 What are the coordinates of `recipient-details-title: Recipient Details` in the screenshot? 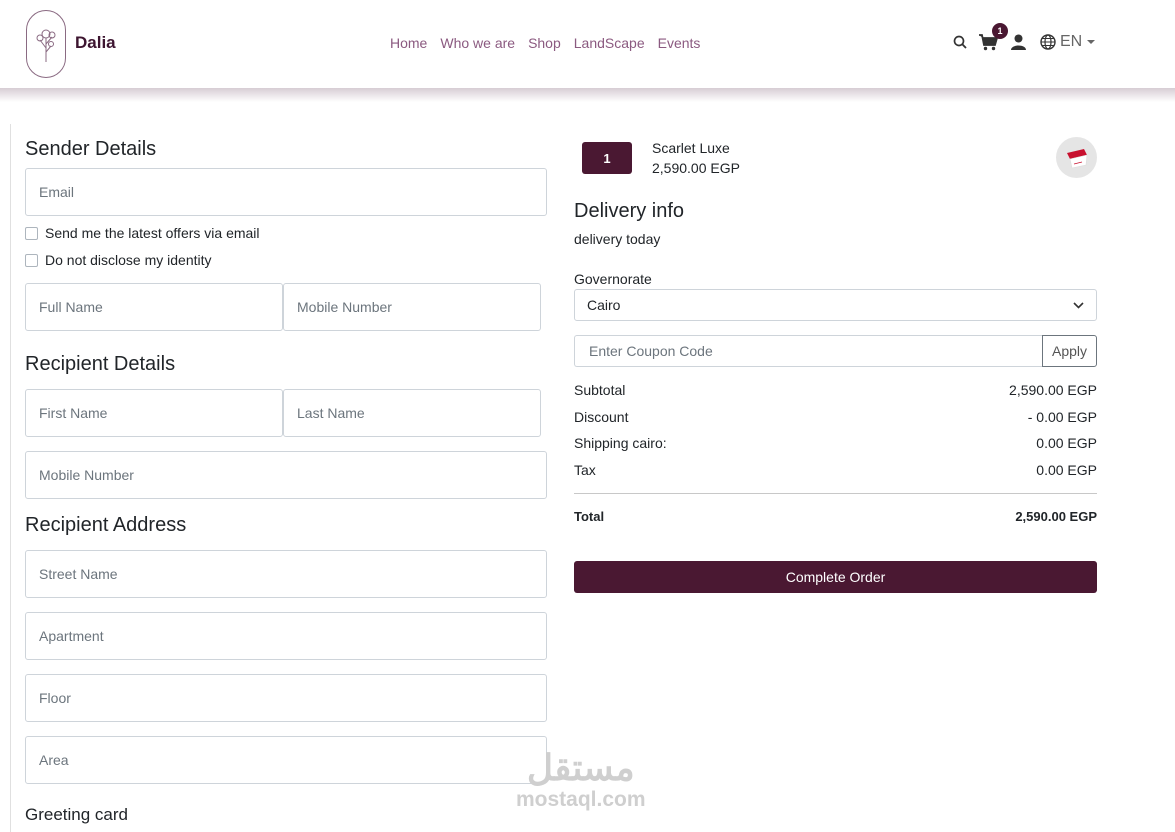 It's located at (100, 364).